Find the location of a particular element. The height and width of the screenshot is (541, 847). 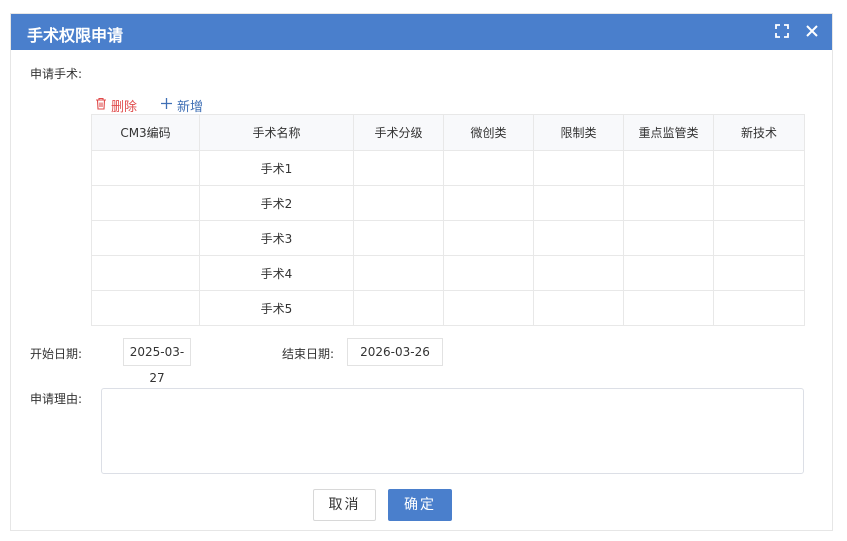

table-row: 手术3 is located at coordinates (448, 238).